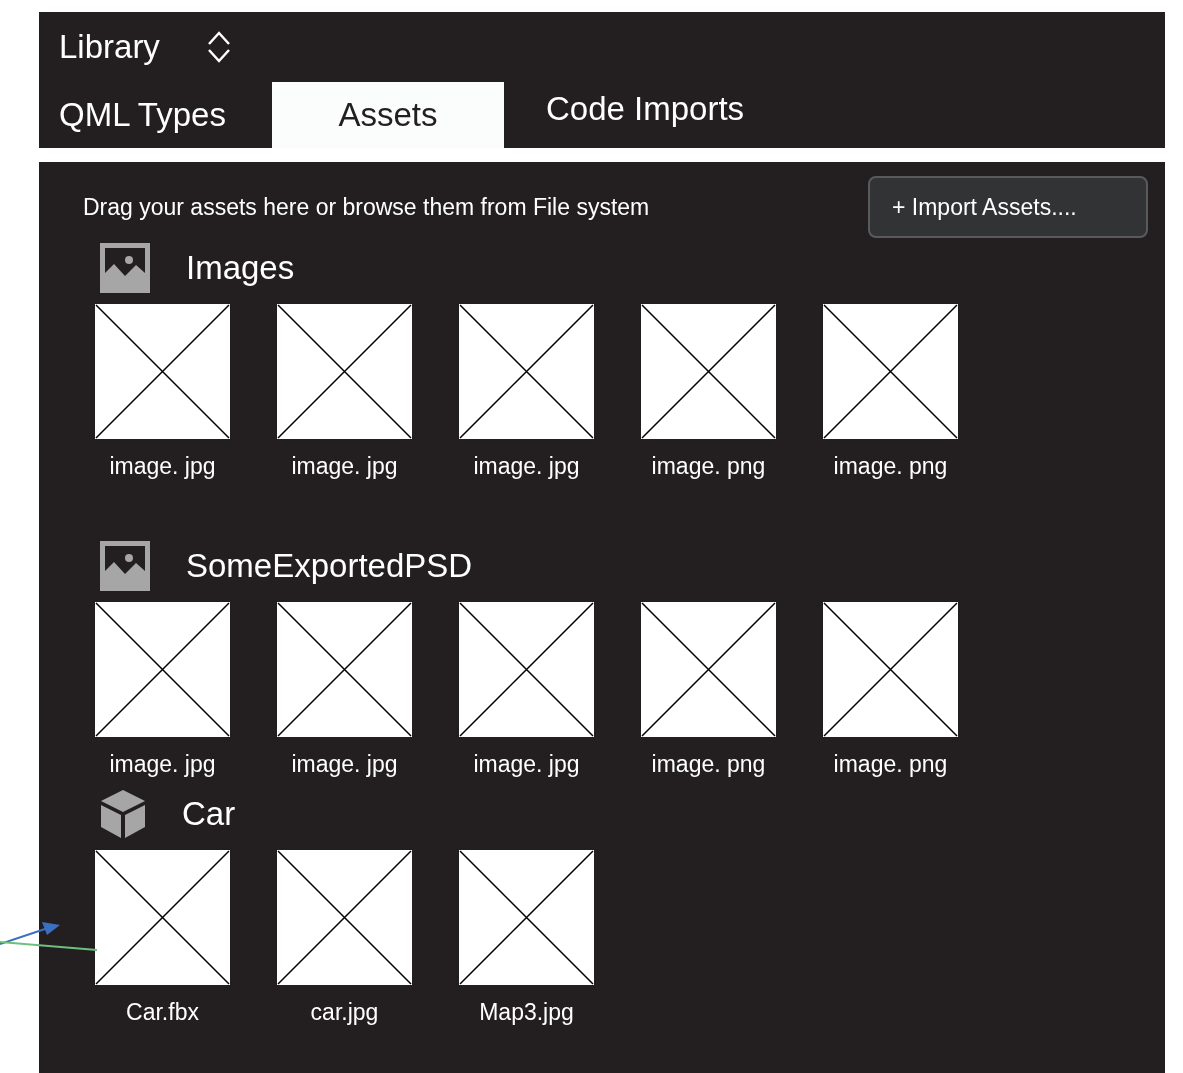 The image size is (1183, 1073). What do you see at coordinates (654, 115) in the screenshot?
I see `tab: Code Imports` at bounding box center [654, 115].